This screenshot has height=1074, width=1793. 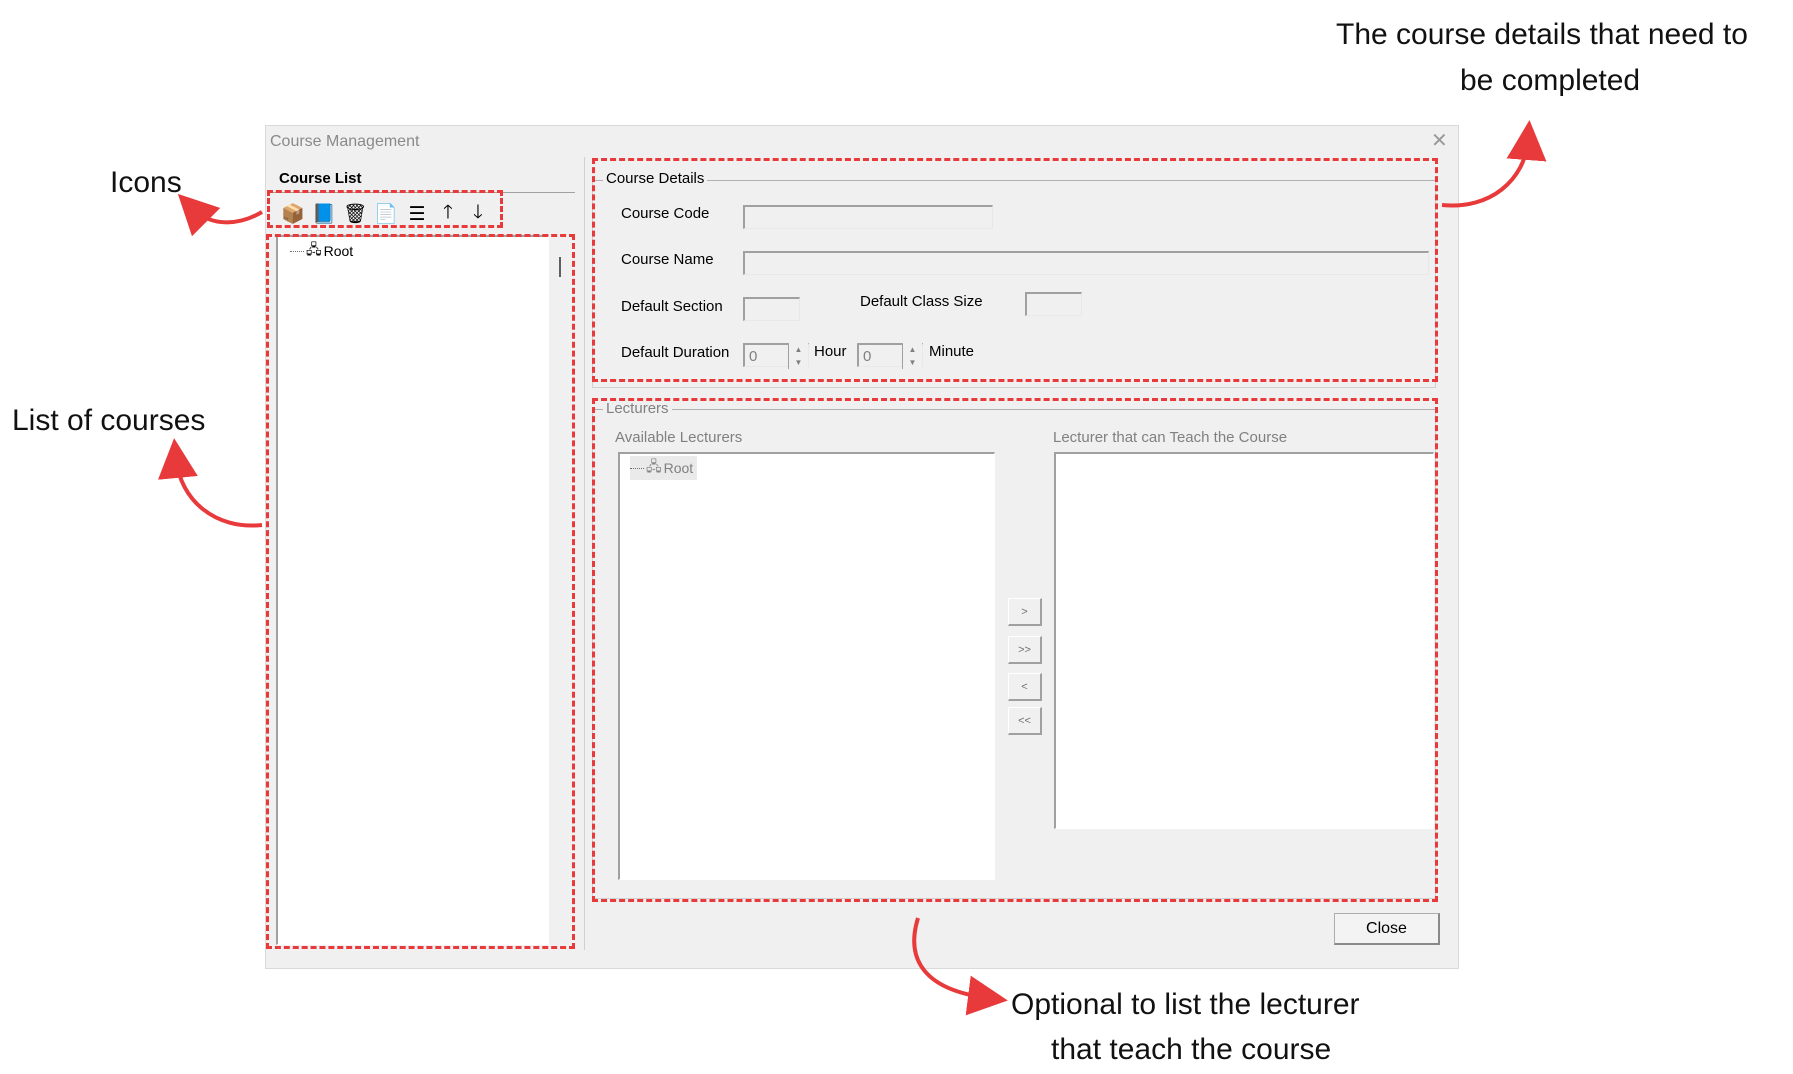 I want to click on arrow-to-course-details, so click(x=1494, y=164).